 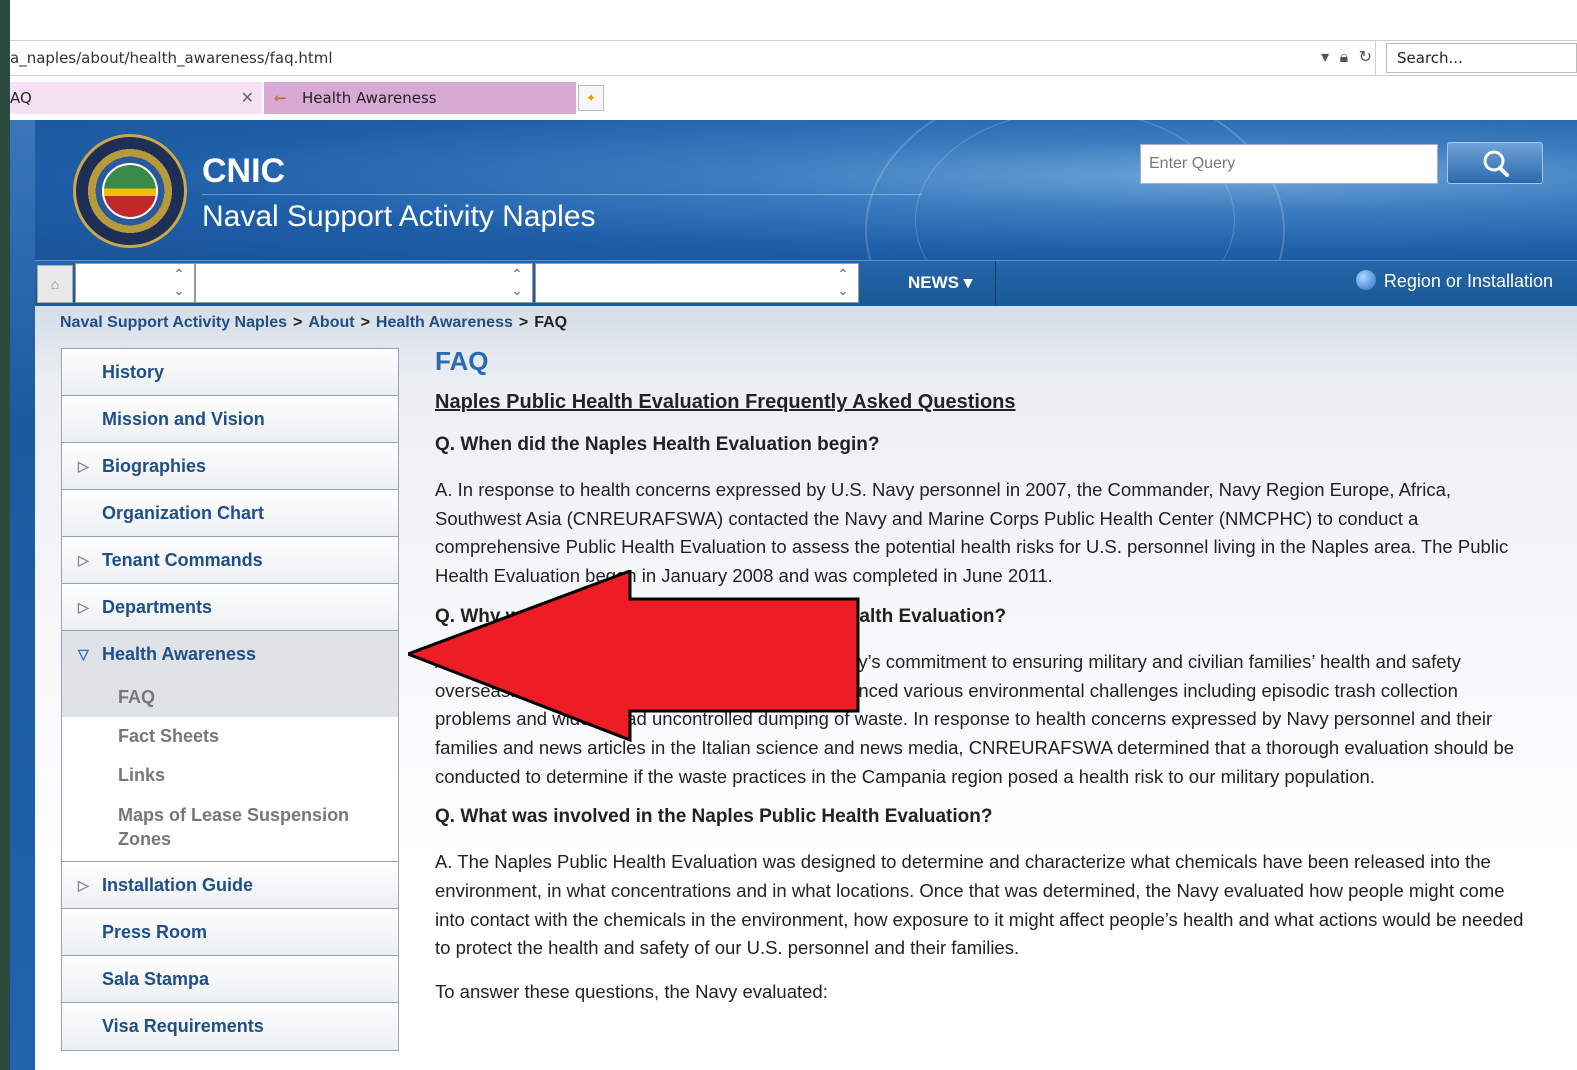 What do you see at coordinates (444, 322) in the screenshot?
I see `breadcrumb-link: Health Awareness` at bounding box center [444, 322].